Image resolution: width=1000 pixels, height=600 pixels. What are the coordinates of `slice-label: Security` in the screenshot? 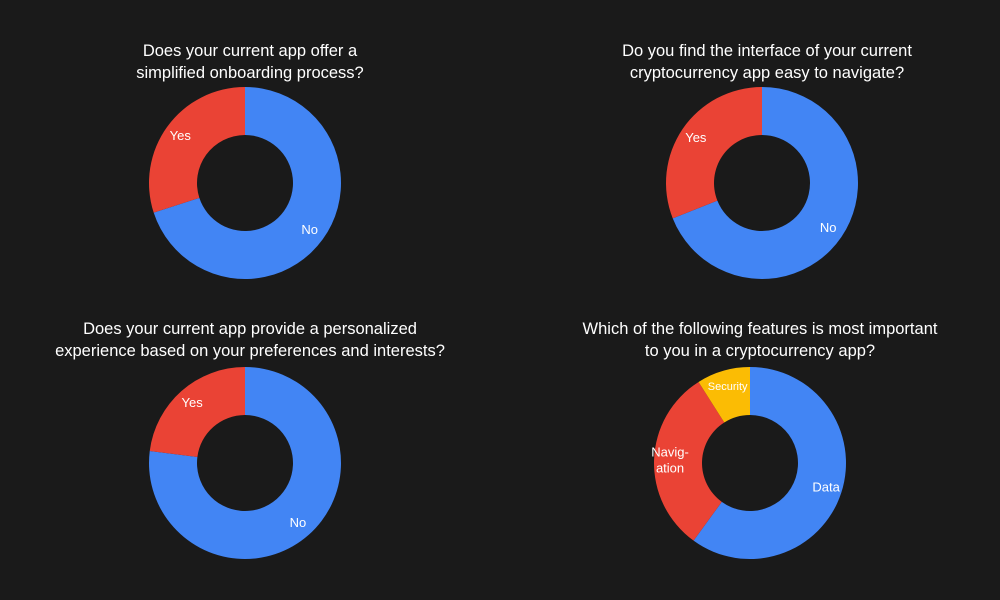 It's located at (728, 387).